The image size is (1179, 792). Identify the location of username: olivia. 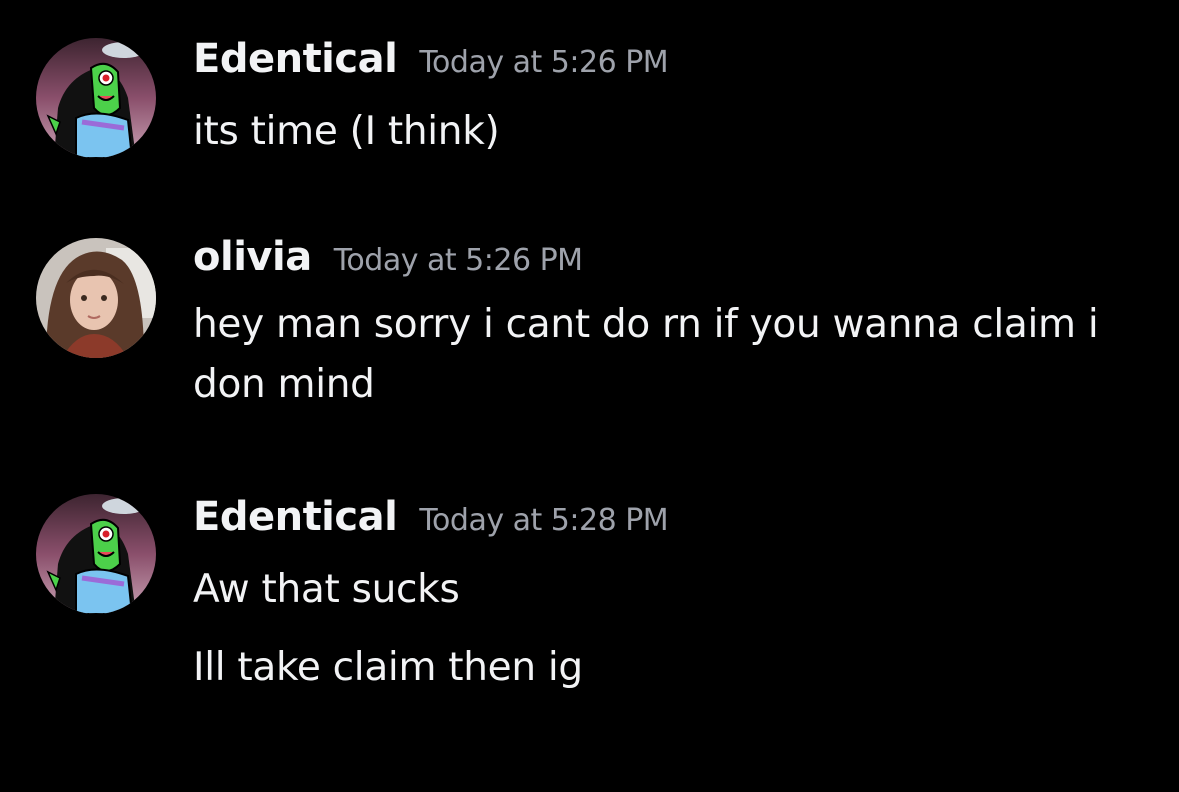
(252, 257).